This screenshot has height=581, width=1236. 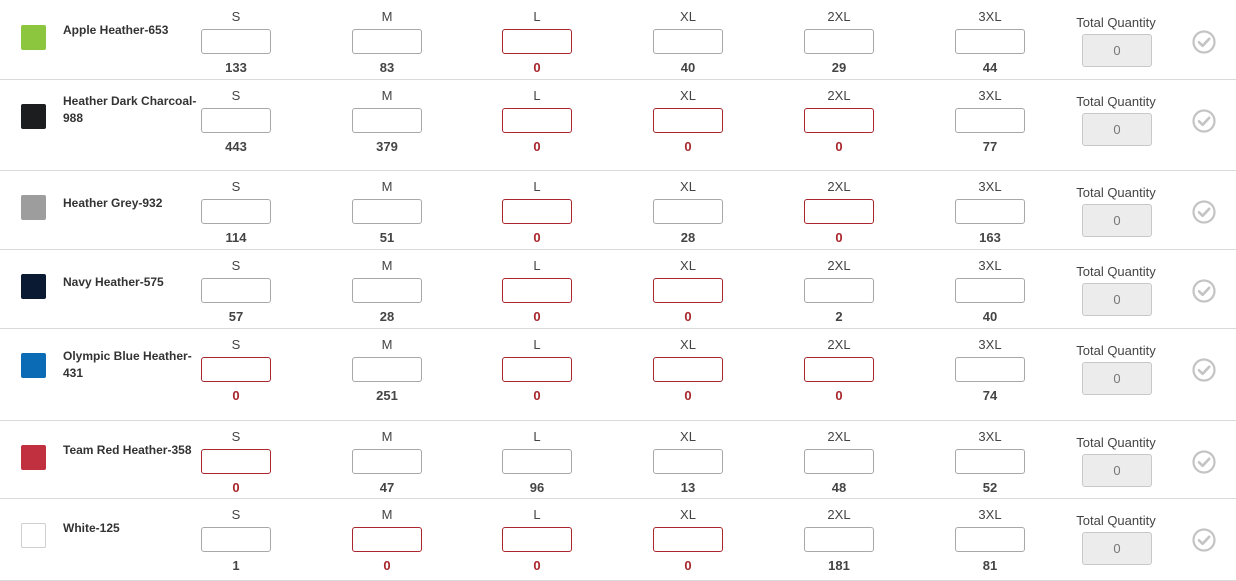 What do you see at coordinates (91, 528) in the screenshot?
I see `color-name: White-125` at bounding box center [91, 528].